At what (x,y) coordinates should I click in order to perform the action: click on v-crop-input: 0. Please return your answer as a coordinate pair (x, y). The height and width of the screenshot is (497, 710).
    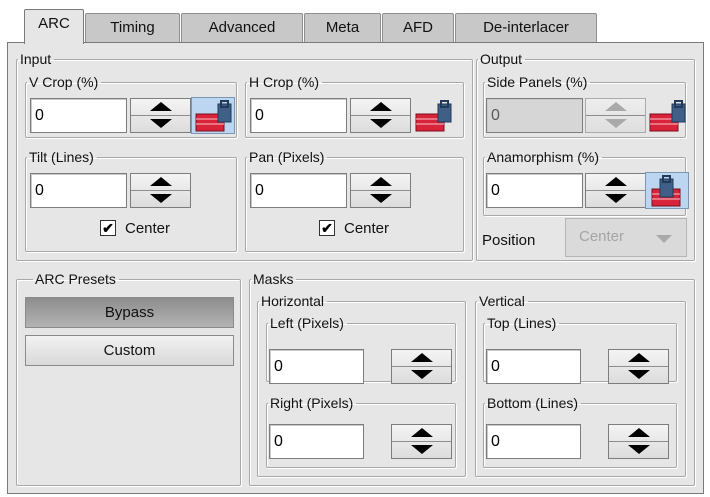
    Looking at the image, I should click on (78, 115).